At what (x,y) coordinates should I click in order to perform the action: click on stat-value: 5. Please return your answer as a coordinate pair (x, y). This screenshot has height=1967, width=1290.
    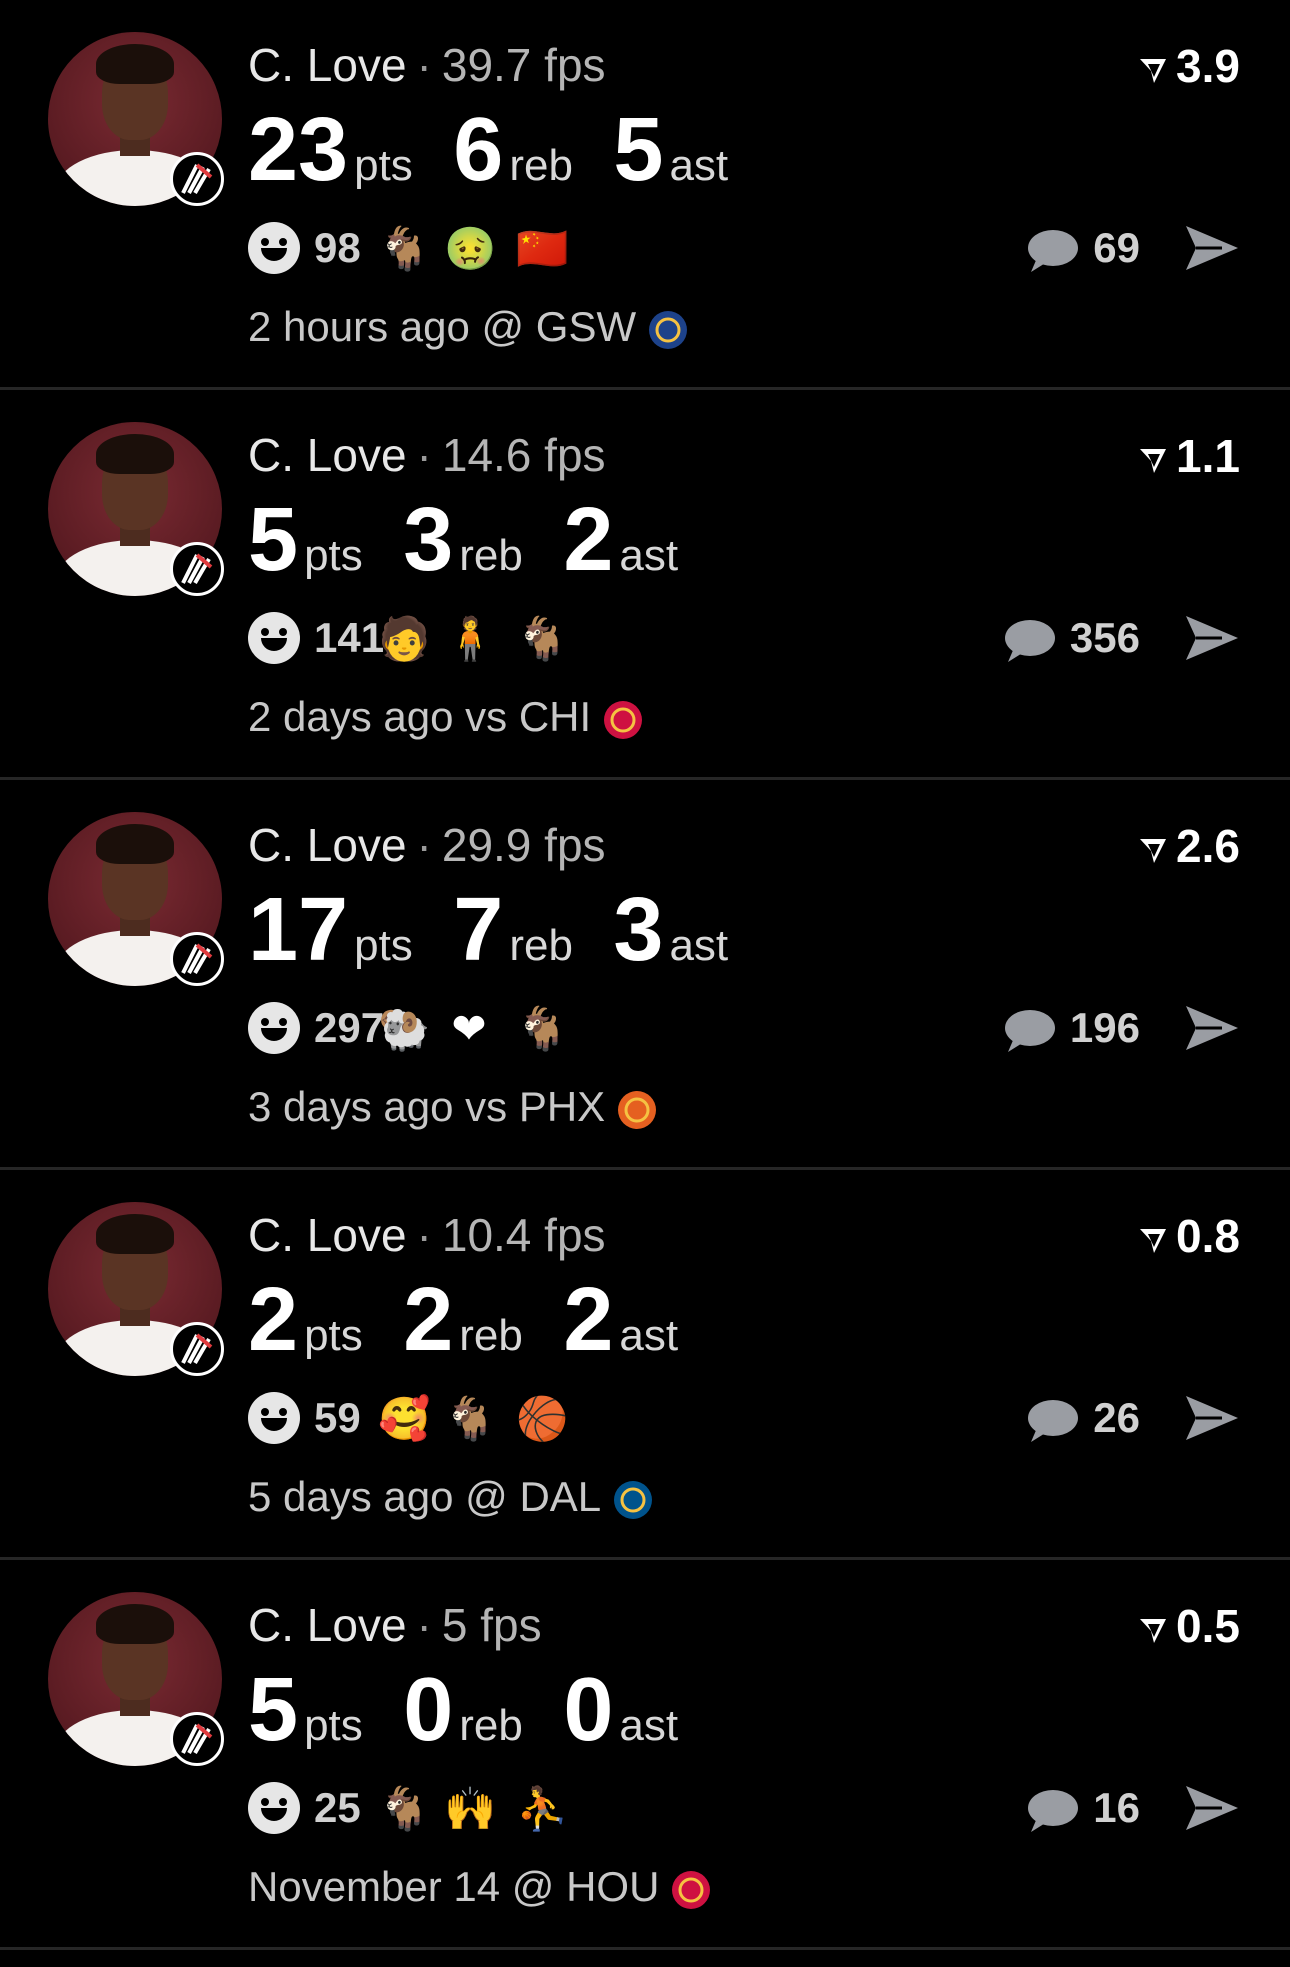
    Looking at the image, I should click on (638, 150).